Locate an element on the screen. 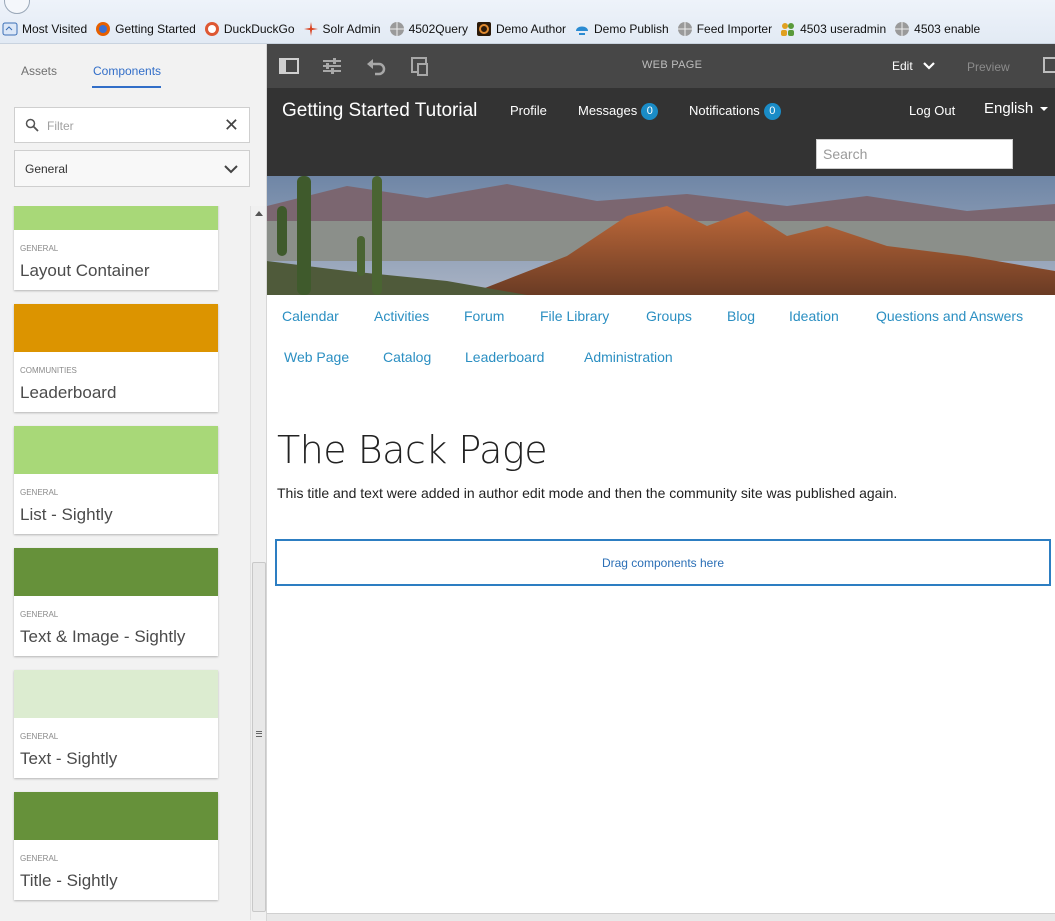  nav-catalog: Catalog is located at coordinates (407, 357).